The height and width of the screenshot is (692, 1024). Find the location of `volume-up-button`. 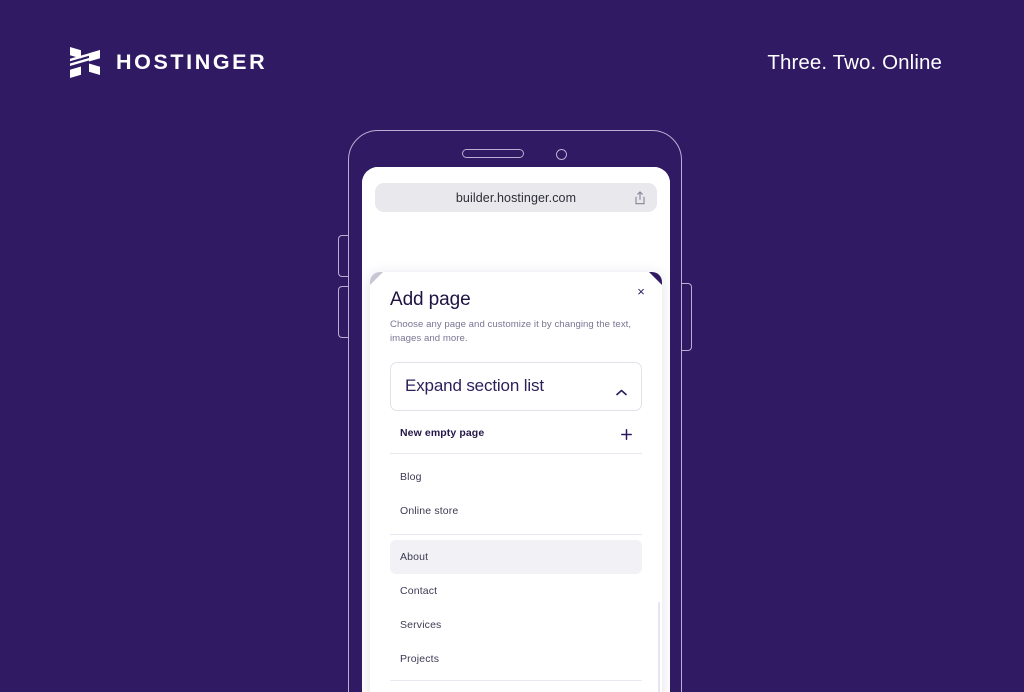

volume-up-button is located at coordinates (343, 256).